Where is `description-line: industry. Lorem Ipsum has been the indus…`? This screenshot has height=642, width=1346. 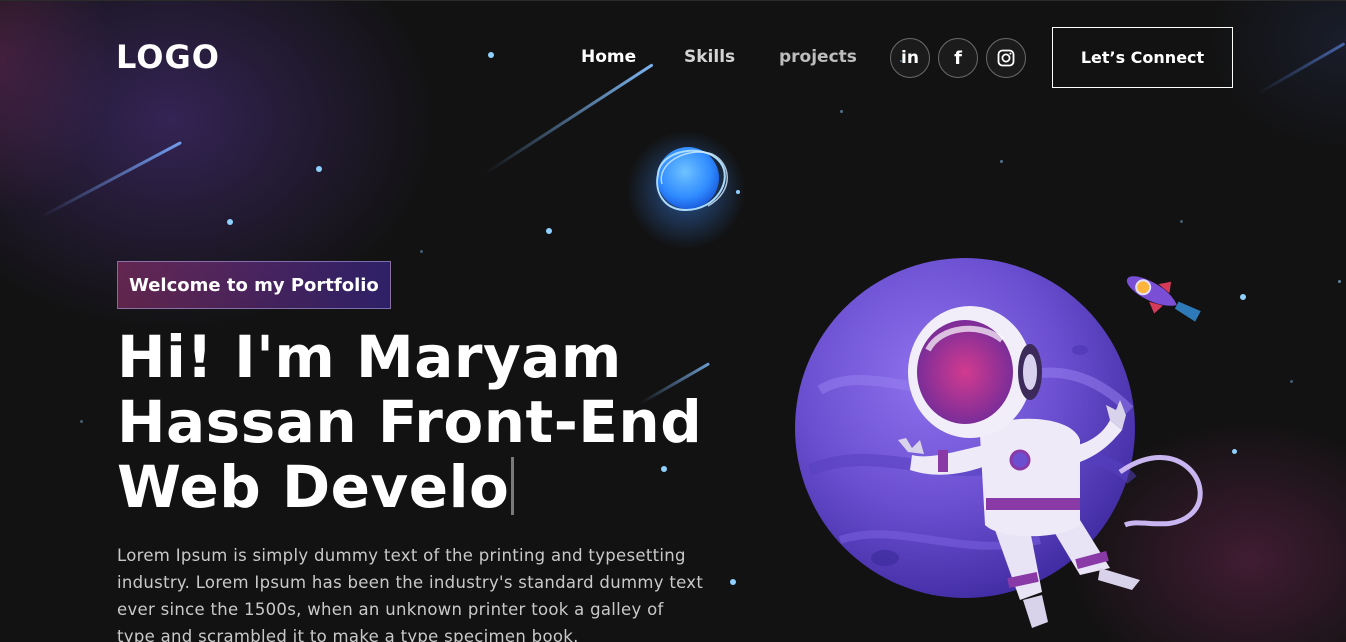
description-line: industry. Lorem Ipsum has been the indus… is located at coordinates (410, 582).